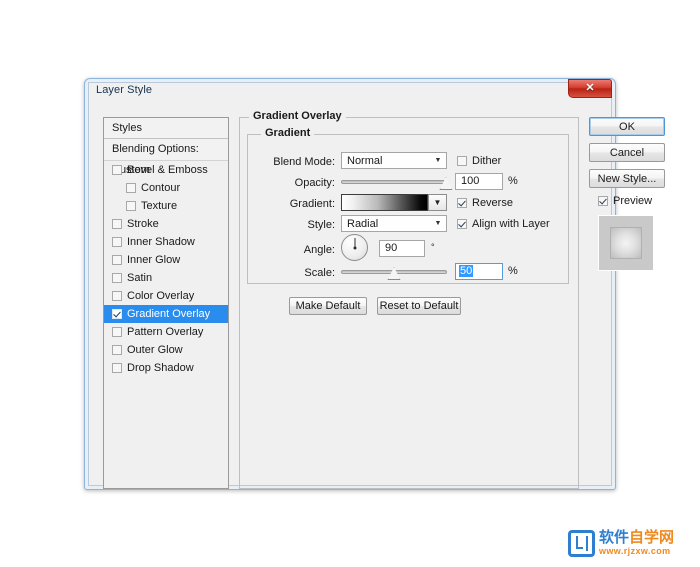 Image resolution: width=700 pixels, height=567 pixels. Describe the element at coordinates (487, 161) in the screenshot. I see `dither-label: Dither` at that location.